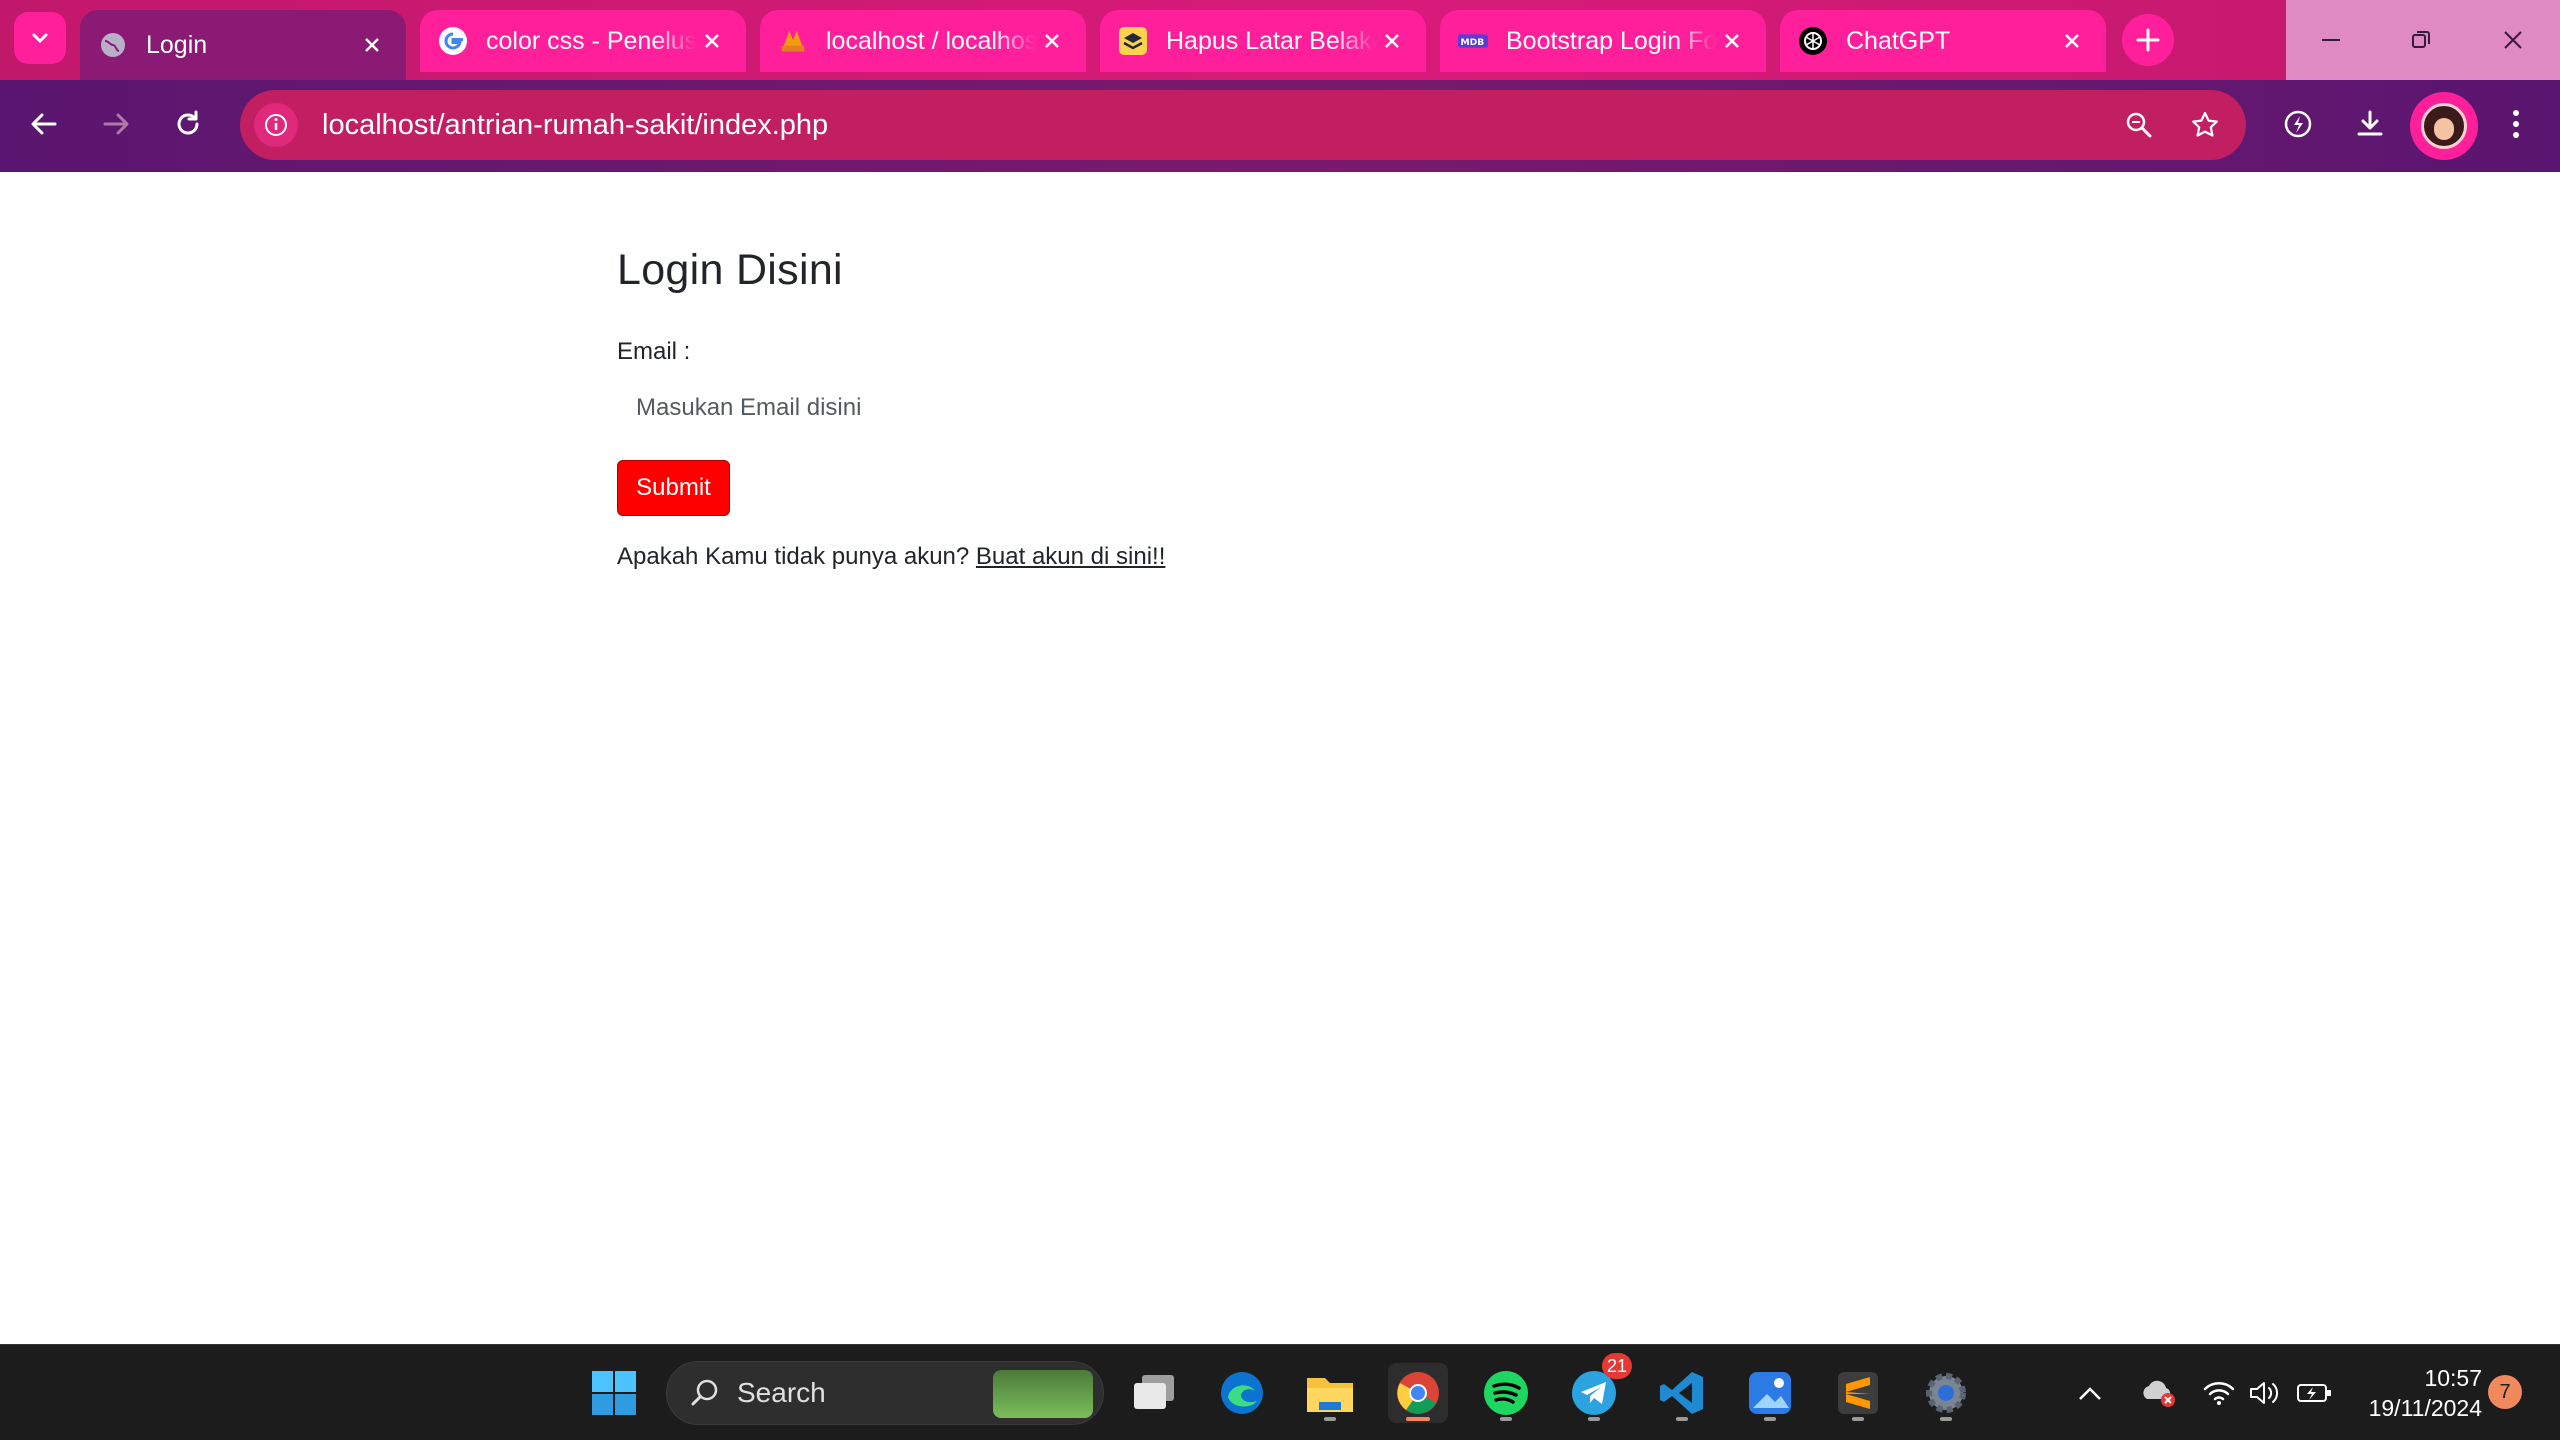 Image resolution: width=2560 pixels, height=1440 pixels. I want to click on openai-icon, so click(1813, 41).